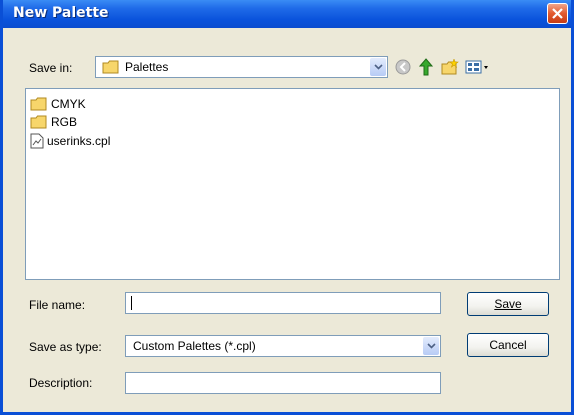  I want to click on new-folder-icon, so click(450, 67).